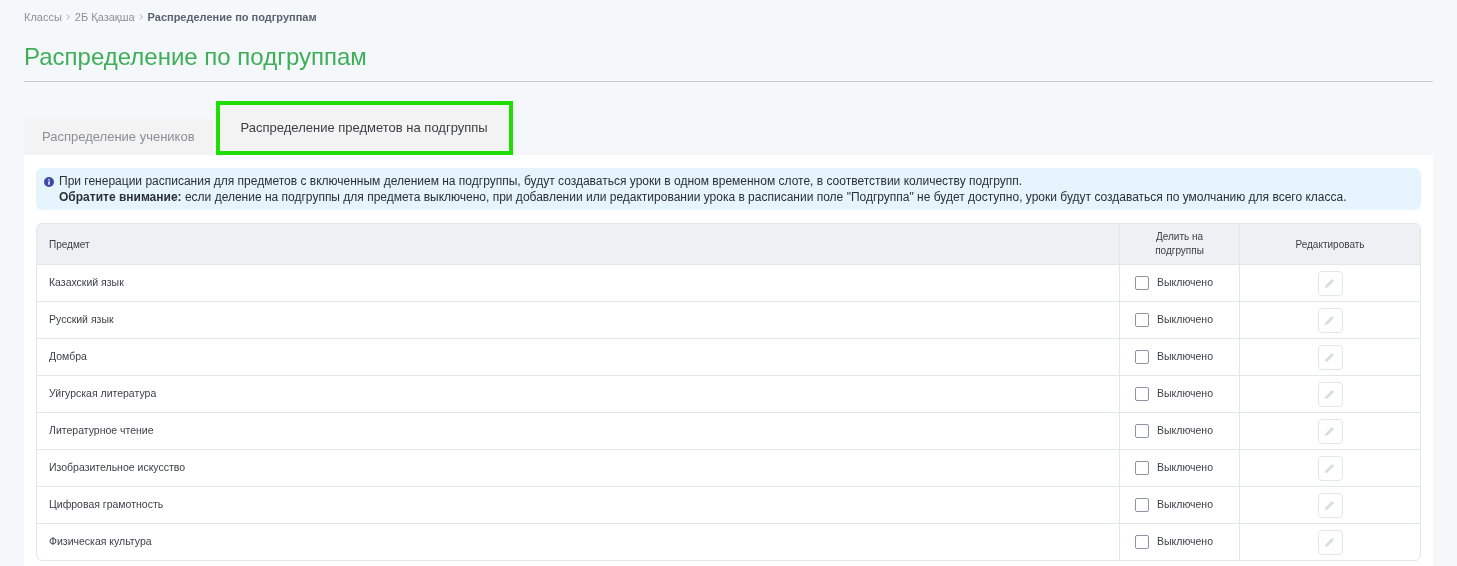 The height and width of the screenshot is (566, 1457). Describe the element at coordinates (1179, 244) in the screenshot. I see `column-header: Делить на подгруппы` at that location.